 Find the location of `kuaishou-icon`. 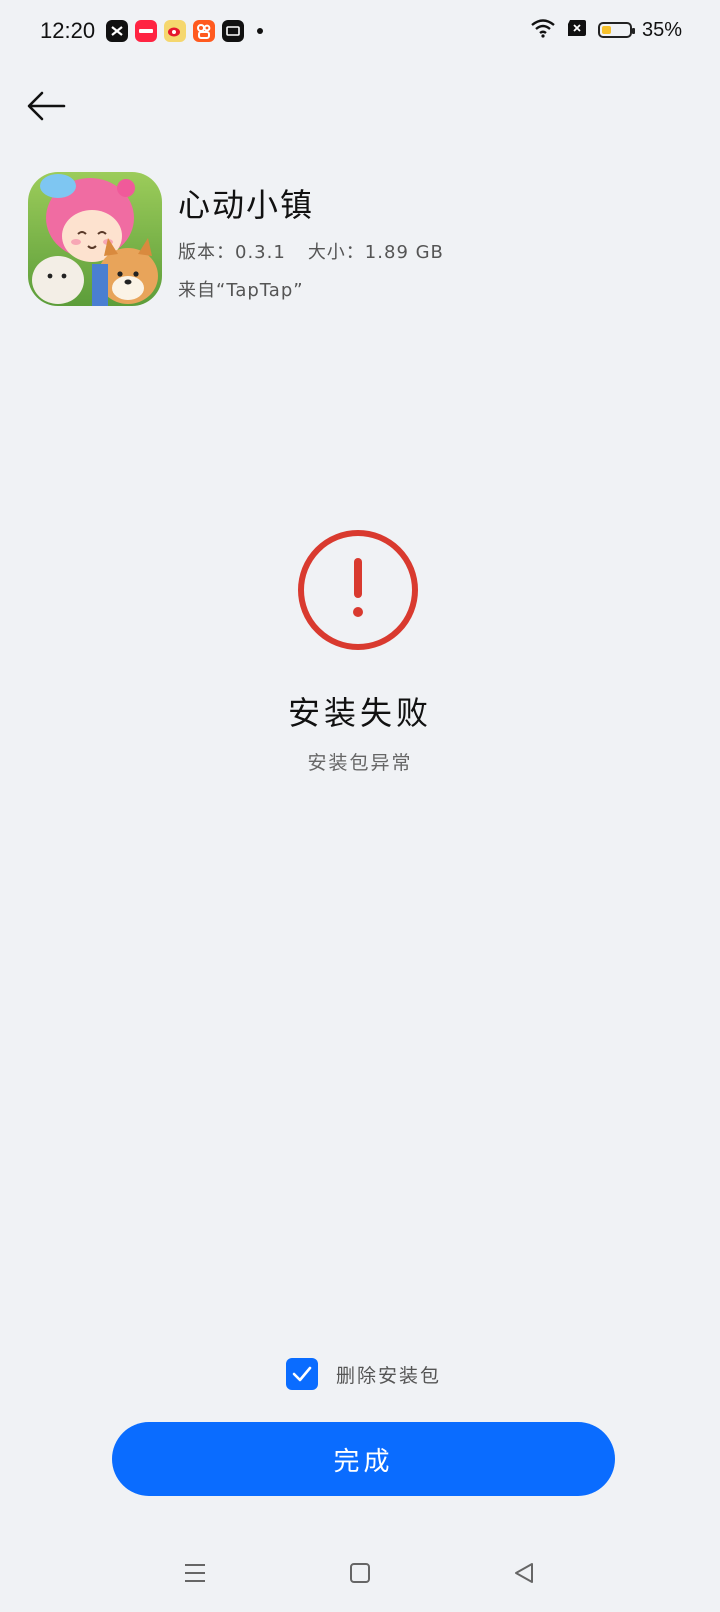

kuaishou-icon is located at coordinates (204, 31).